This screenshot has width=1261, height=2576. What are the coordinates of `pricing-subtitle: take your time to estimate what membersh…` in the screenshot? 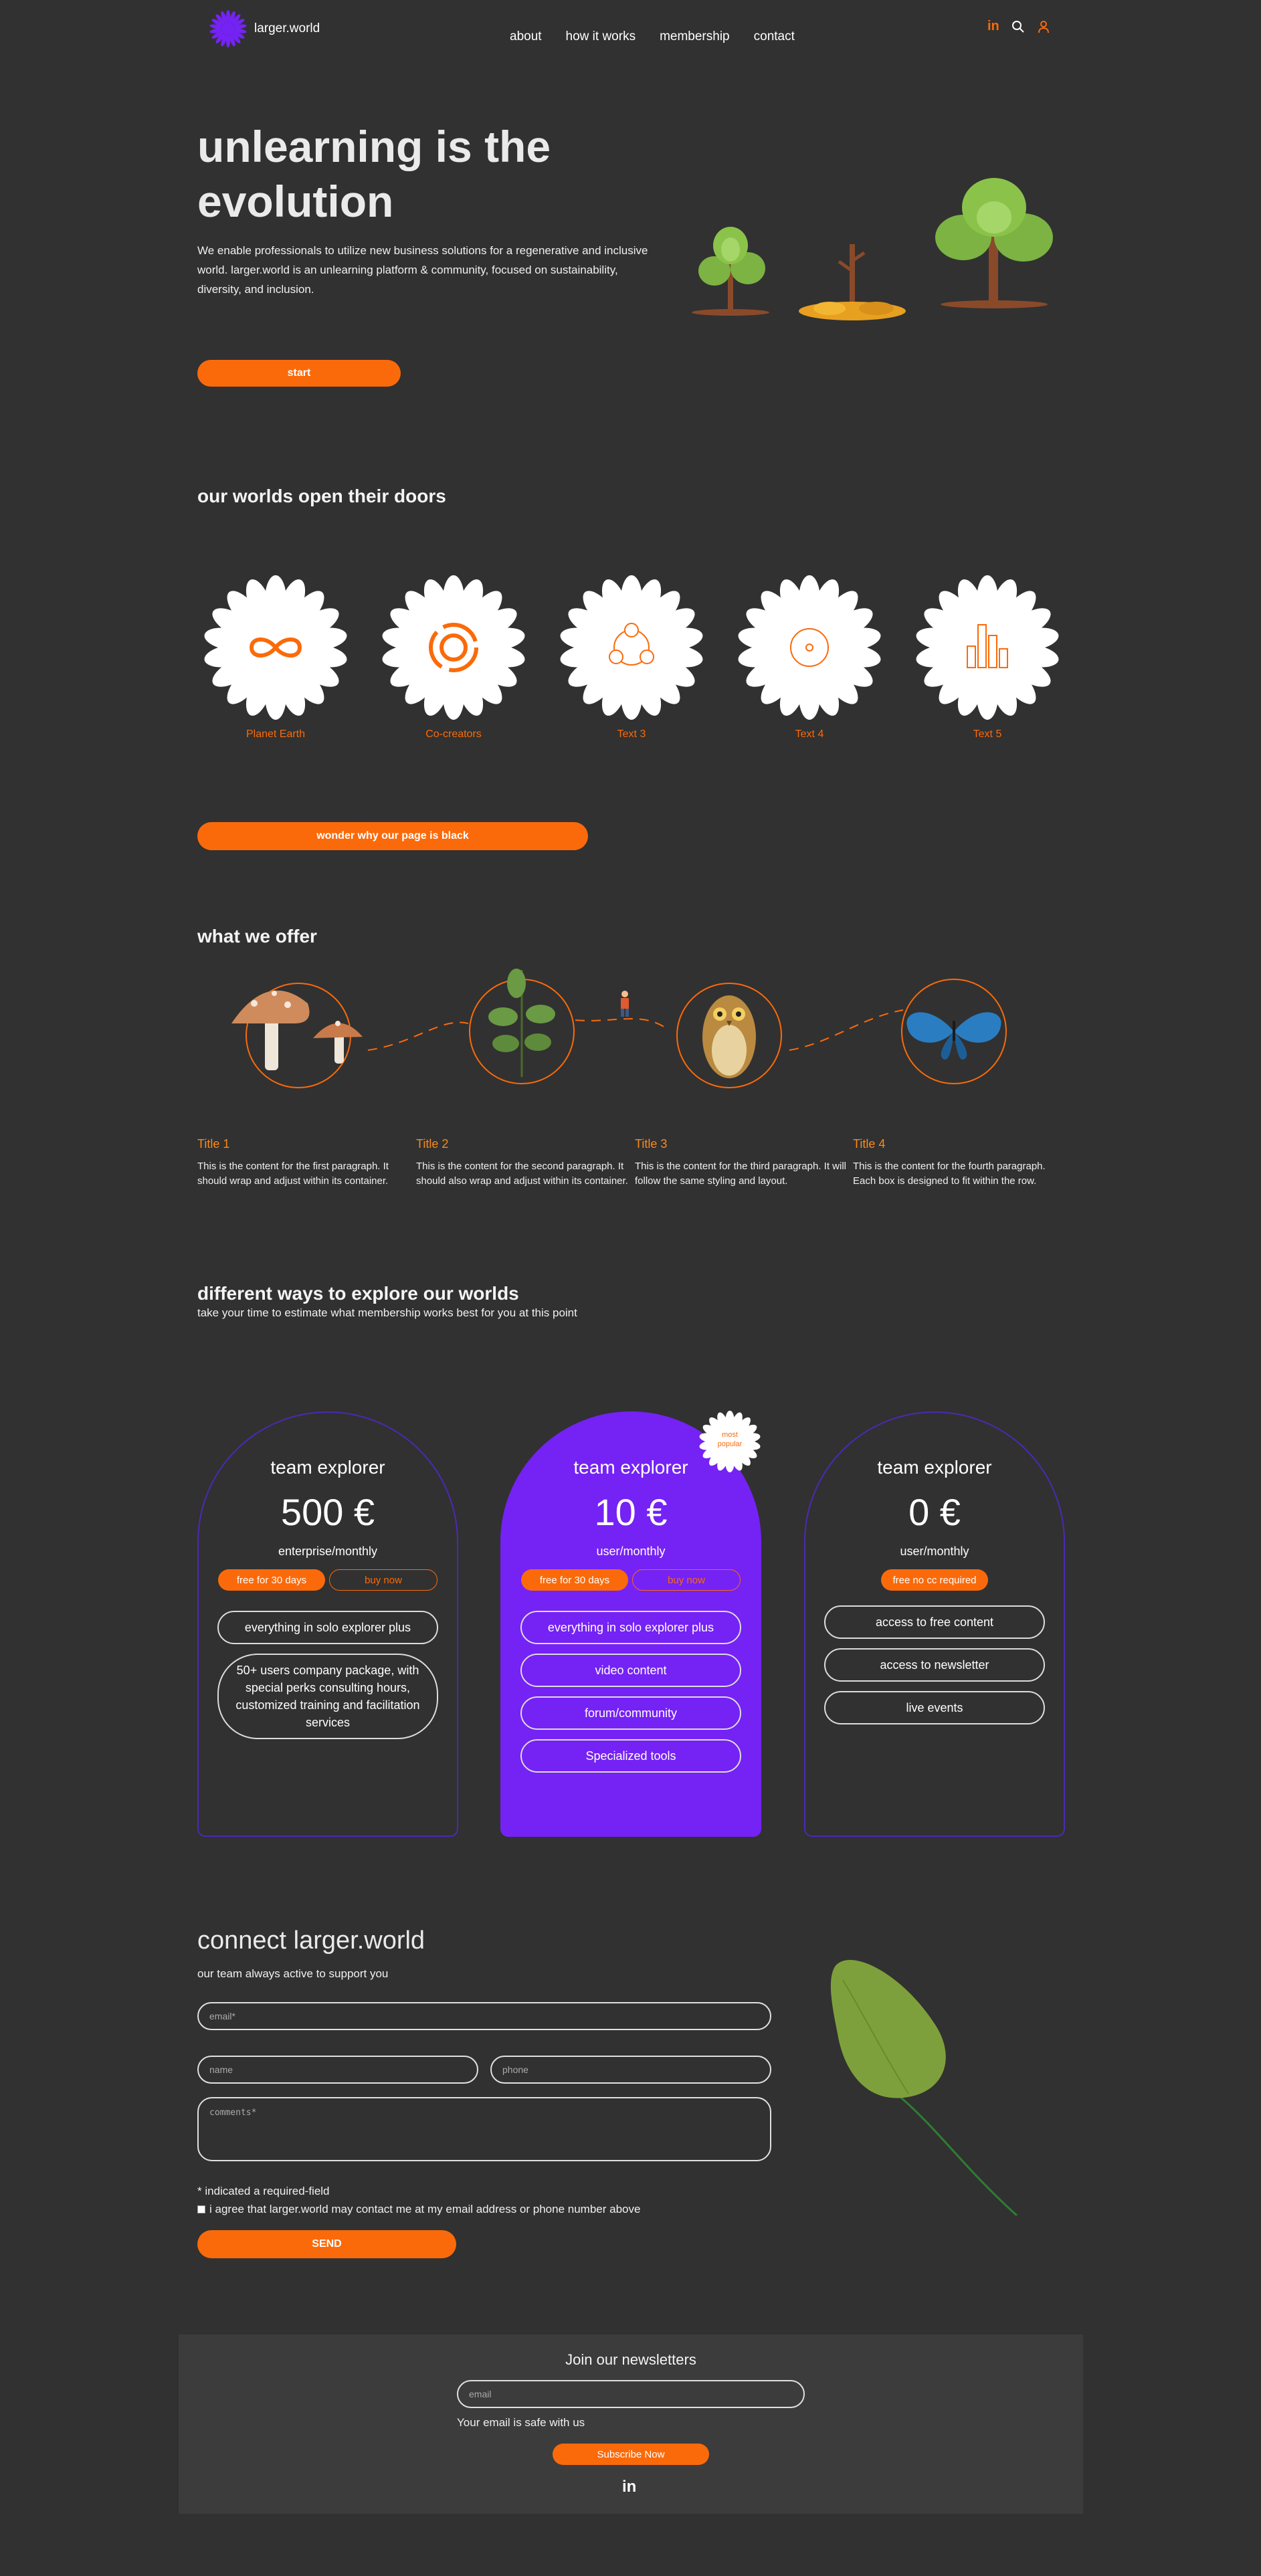 It's located at (387, 1312).